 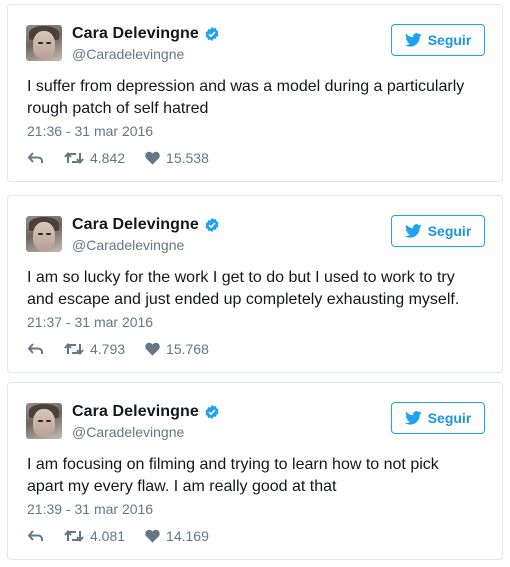 I want to click on tweet-actions: 4.081 14.169, so click(x=118, y=536).